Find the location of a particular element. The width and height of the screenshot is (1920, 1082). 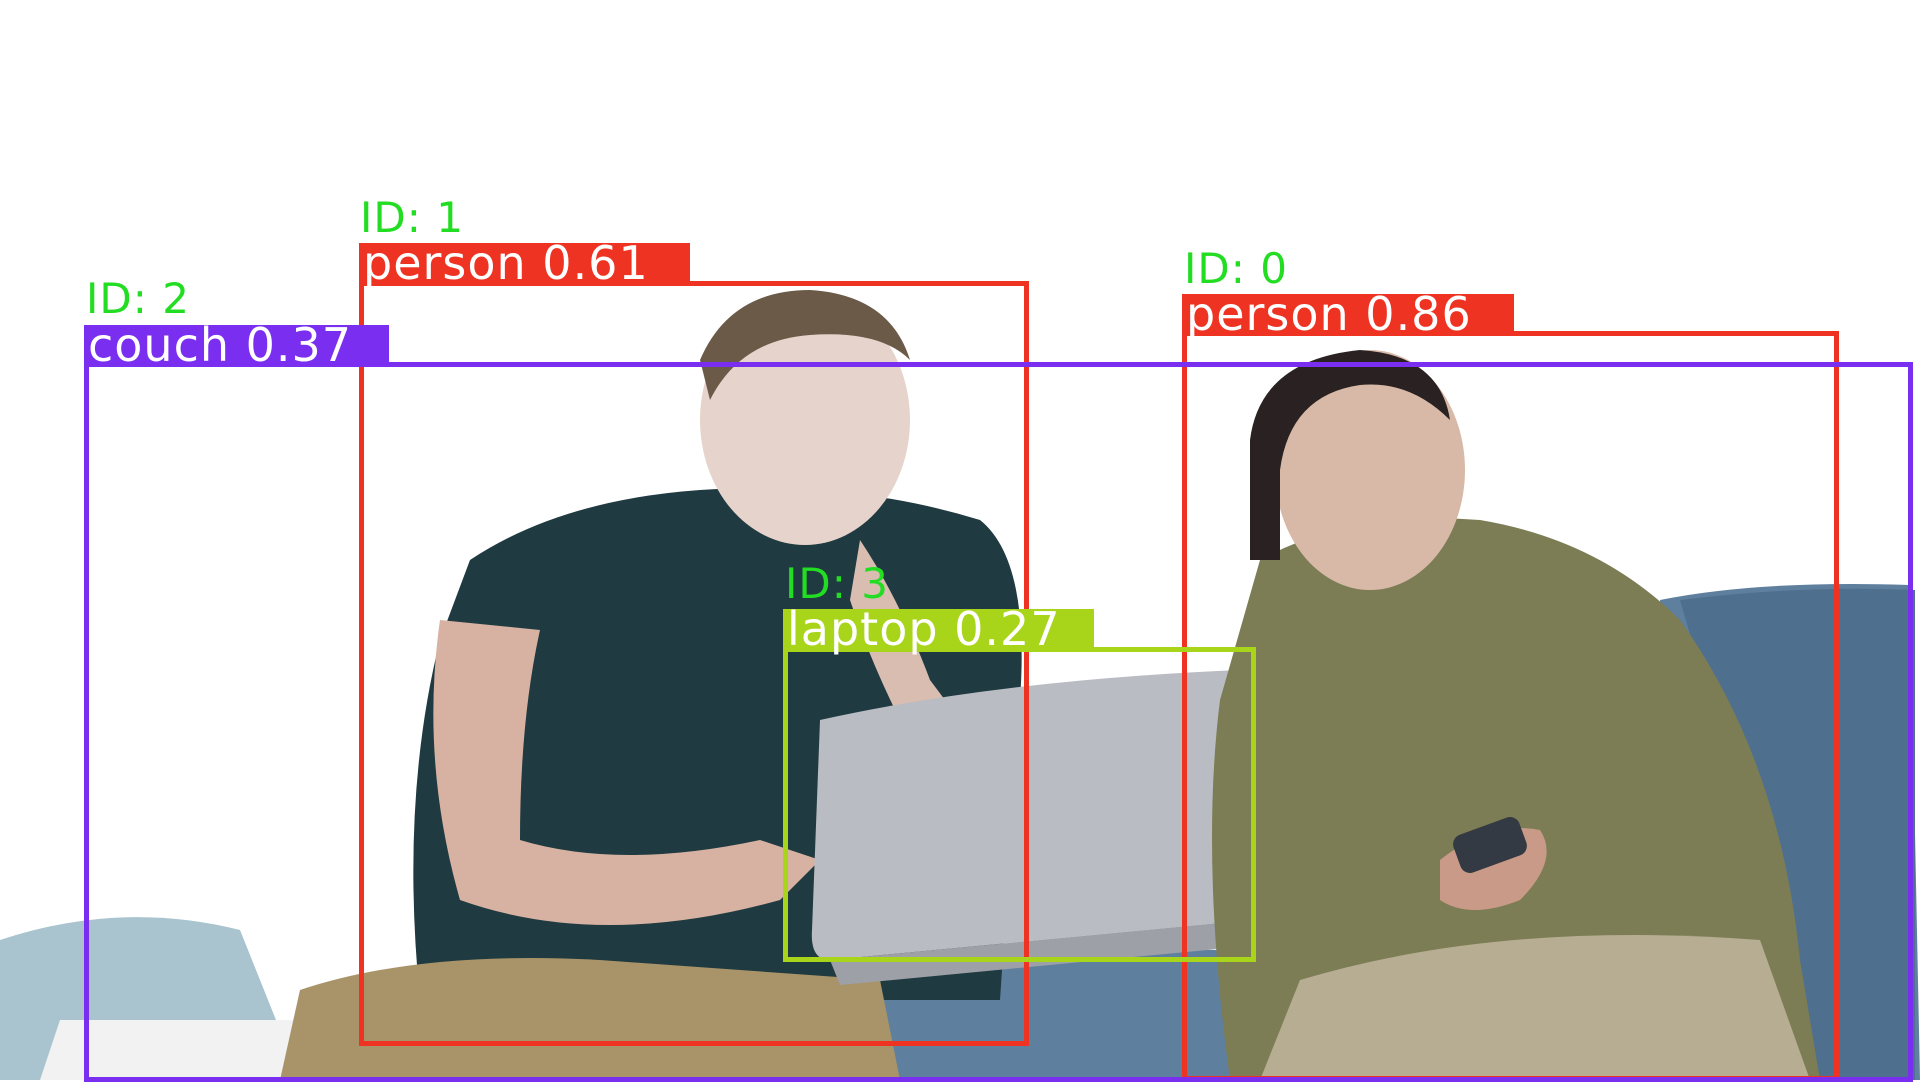

track-id-1: ID: 1 is located at coordinates (412, 217).